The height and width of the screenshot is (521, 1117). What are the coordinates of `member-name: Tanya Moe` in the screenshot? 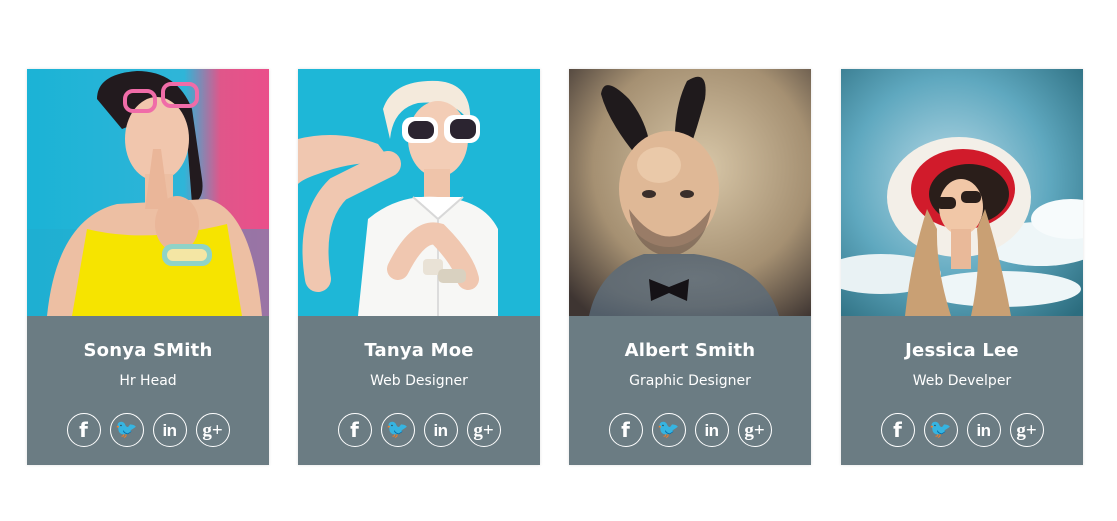 It's located at (419, 350).